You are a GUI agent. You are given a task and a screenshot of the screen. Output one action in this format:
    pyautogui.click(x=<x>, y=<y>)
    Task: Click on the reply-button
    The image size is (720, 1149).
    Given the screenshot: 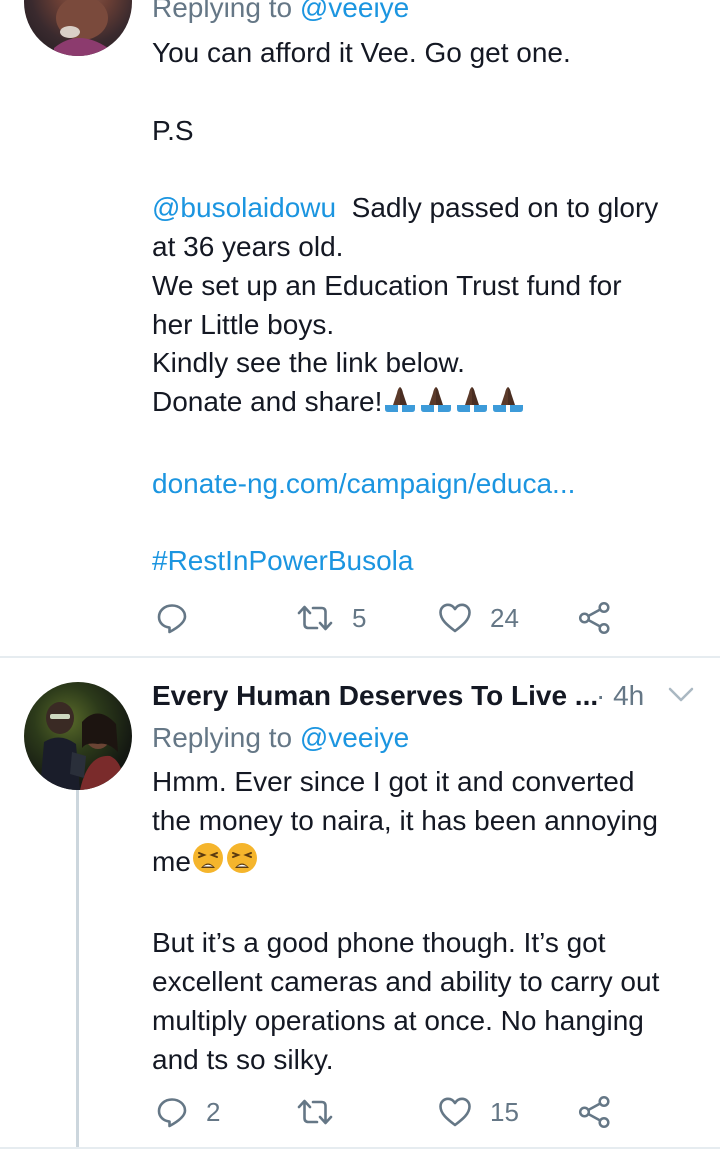 What is the action you would take?
    pyautogui.click(x=172, y=618)
    